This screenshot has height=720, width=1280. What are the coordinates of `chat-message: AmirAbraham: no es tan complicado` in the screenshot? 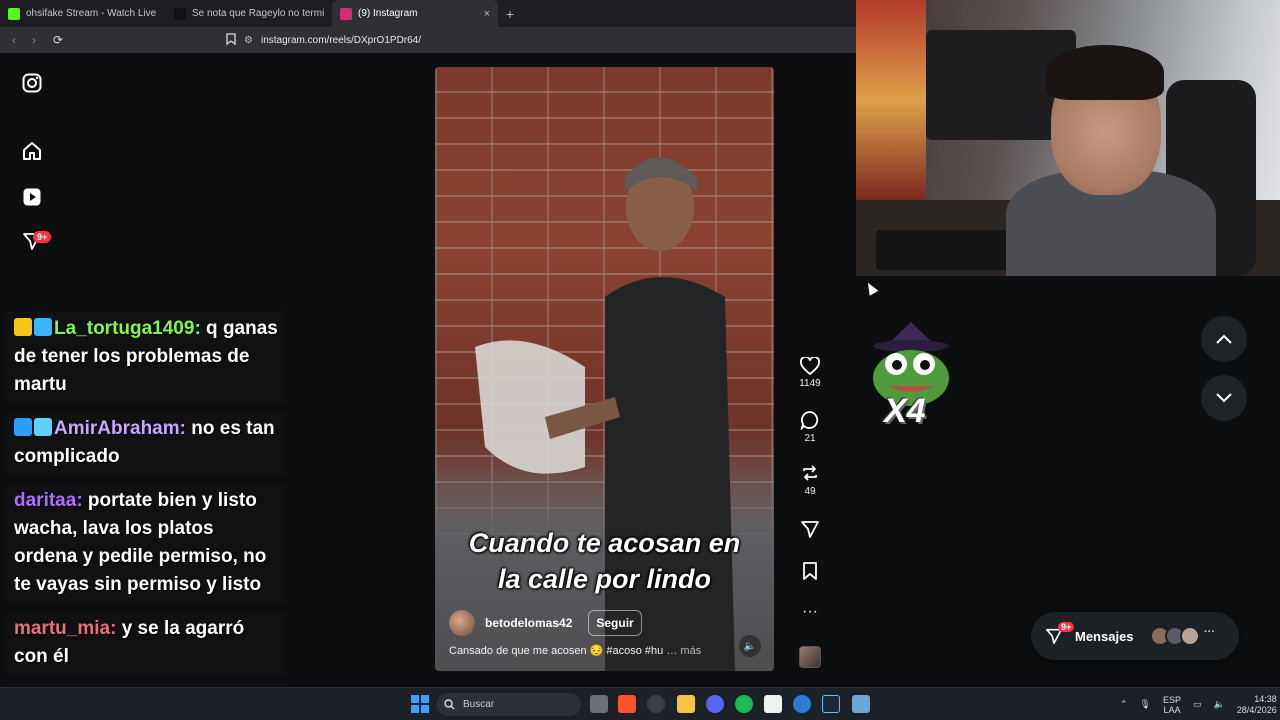 It's located at (146, 444).